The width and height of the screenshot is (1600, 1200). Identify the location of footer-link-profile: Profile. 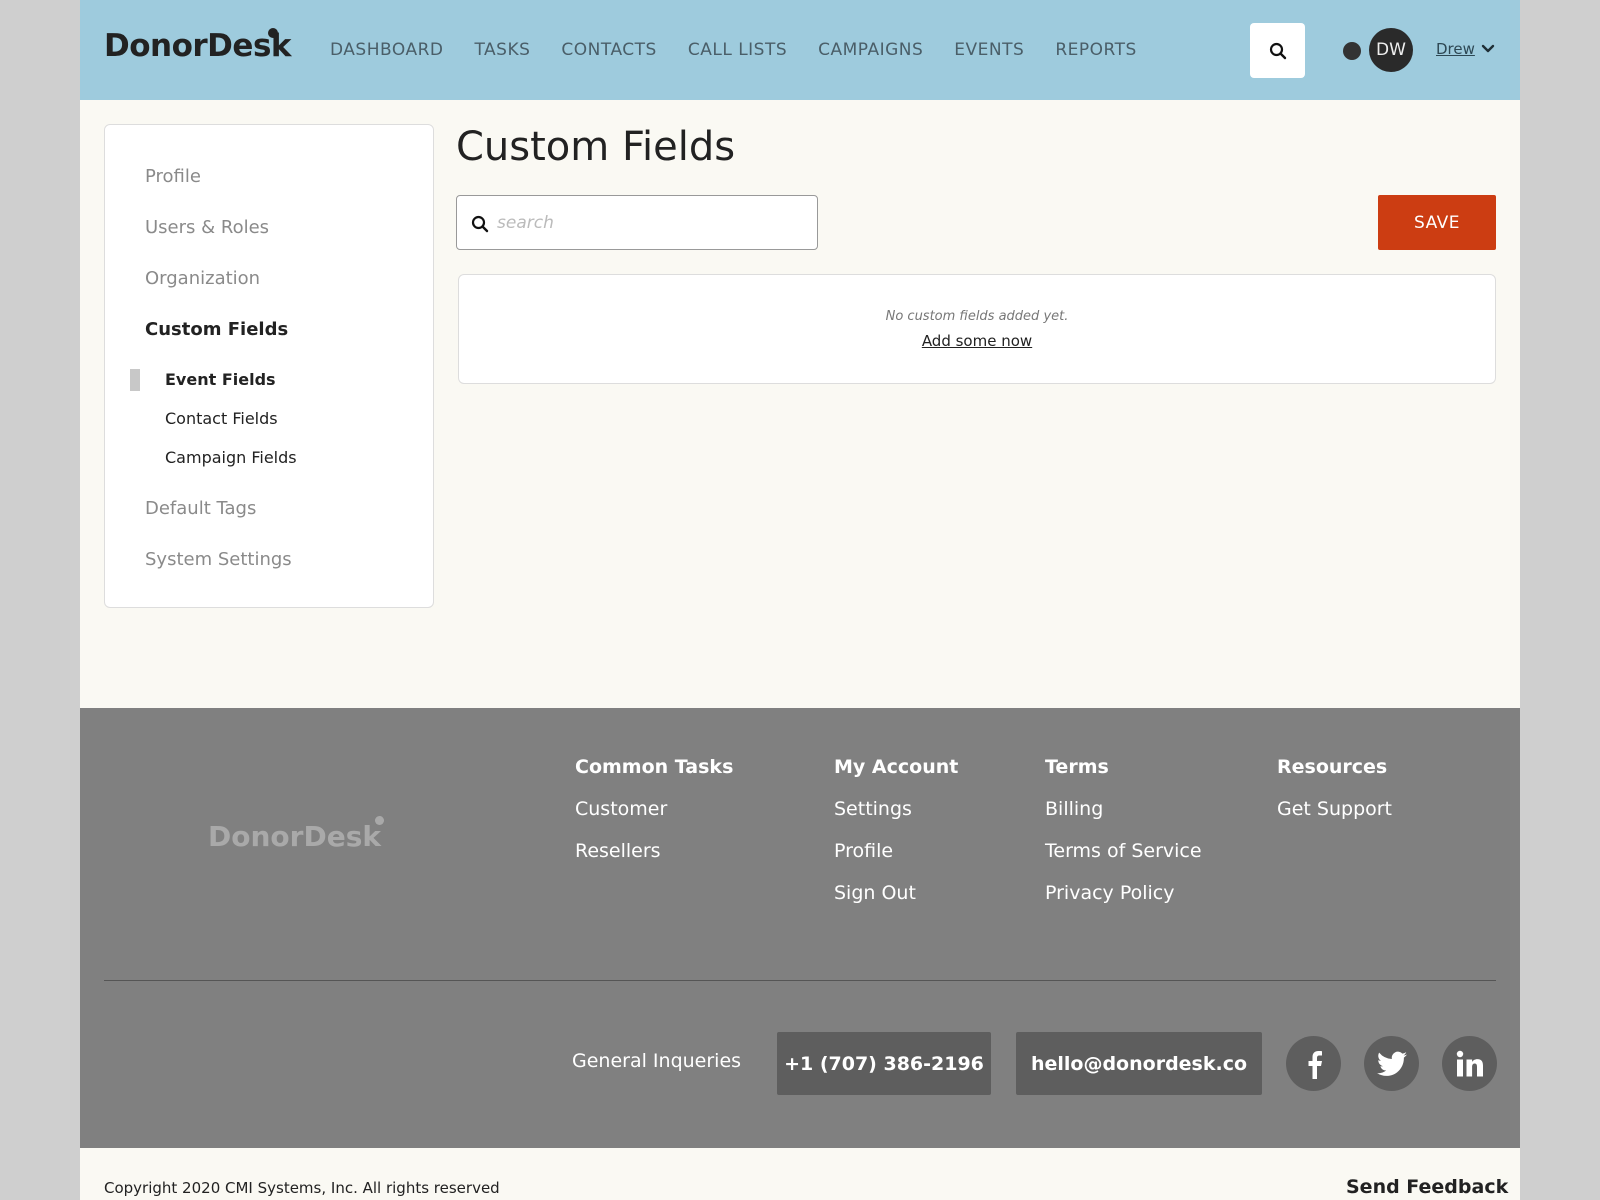
(896, 851).